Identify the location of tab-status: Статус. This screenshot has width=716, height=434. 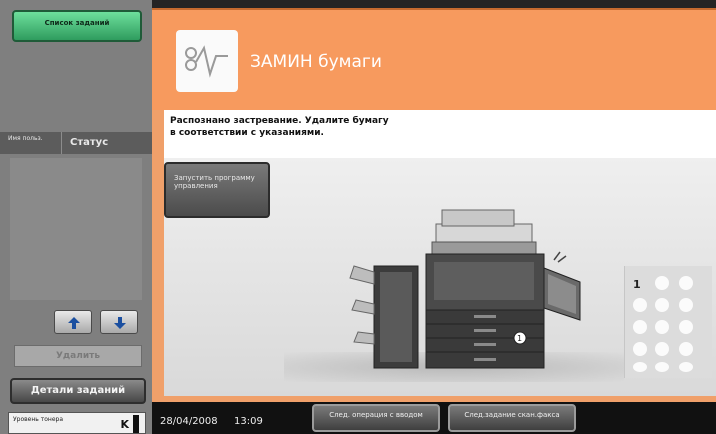
(107, 143).